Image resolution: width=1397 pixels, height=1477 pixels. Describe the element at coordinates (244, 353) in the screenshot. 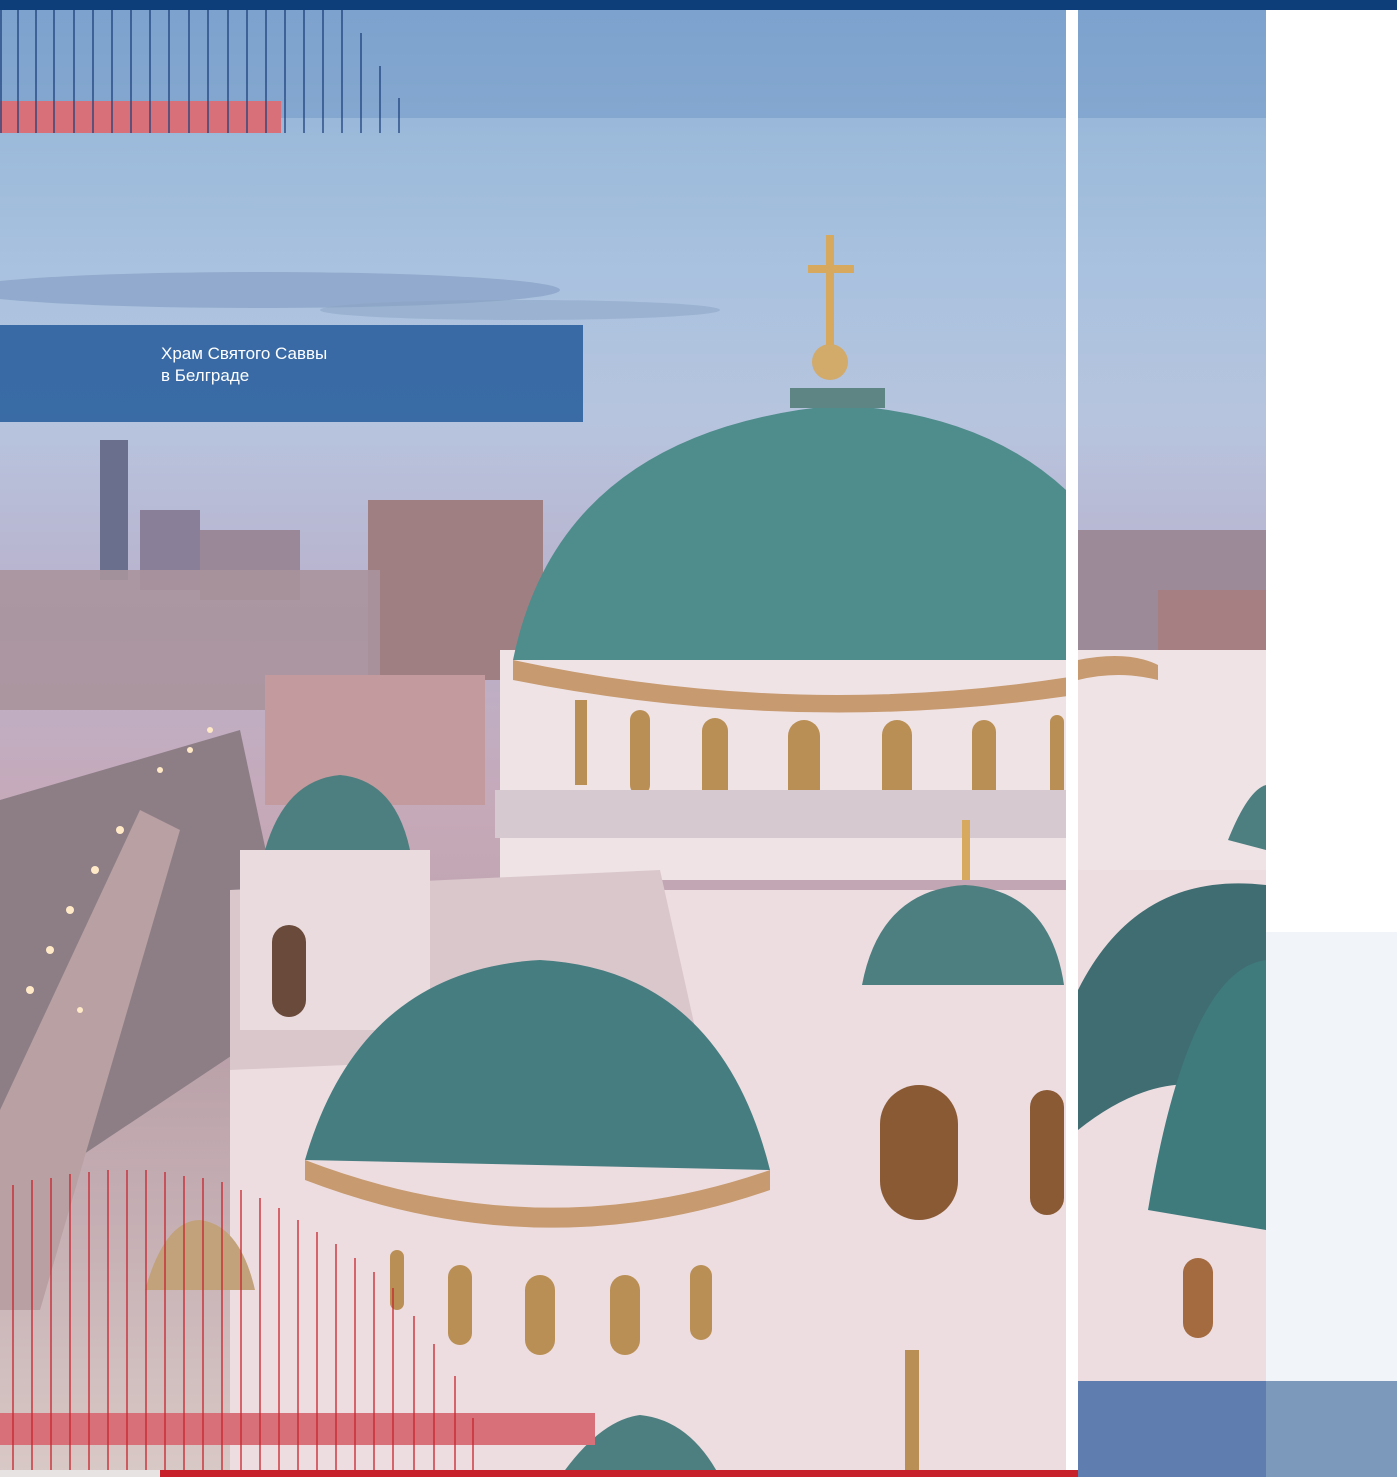

I see `caption-line-1: Храм Святого Саввы` at that location.